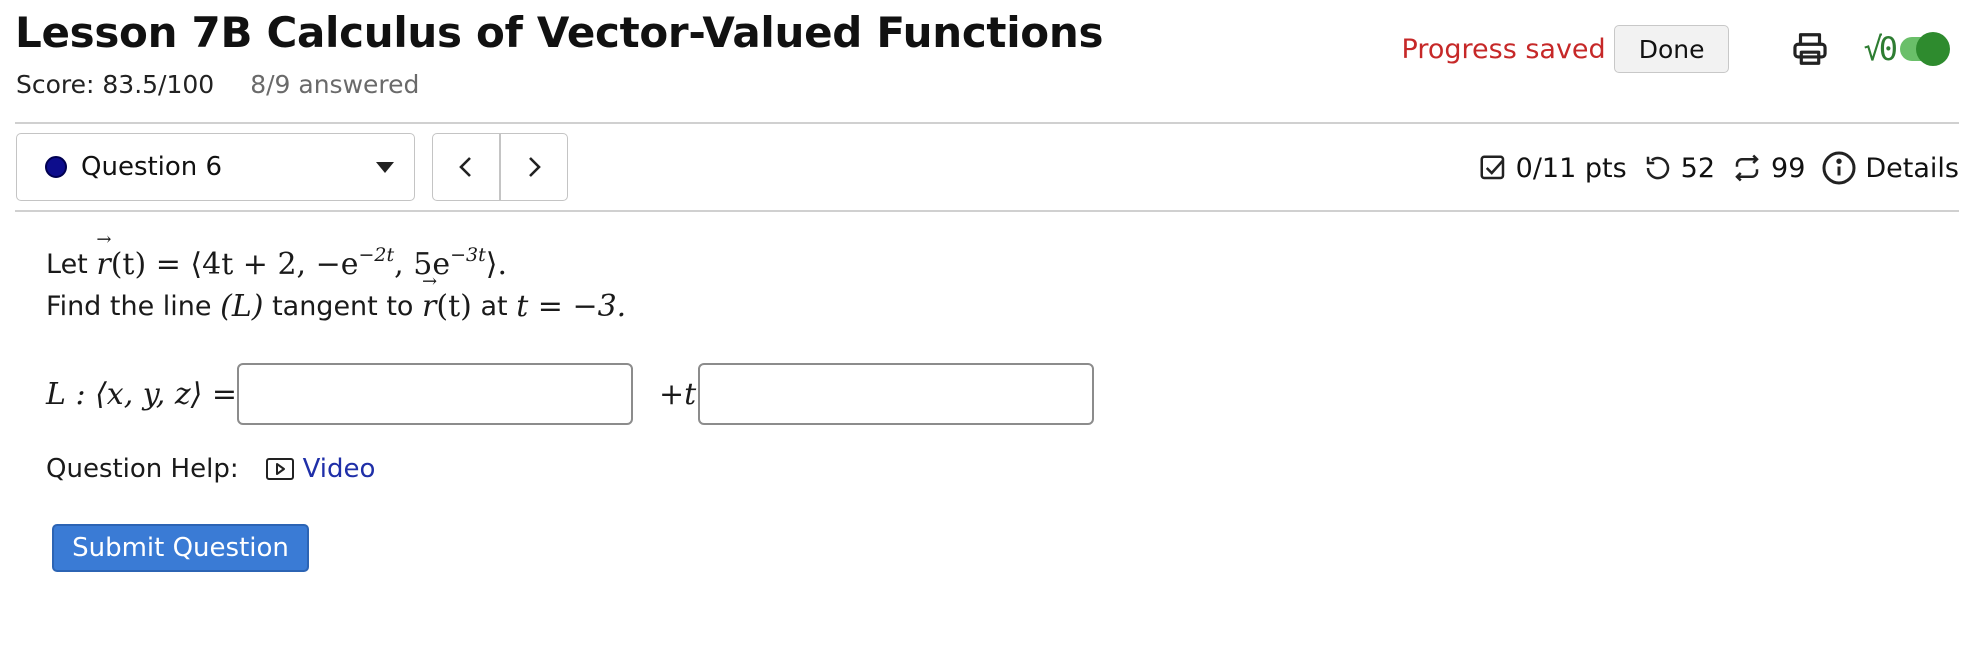 Image resolution: width=1974 pixels, height=650 pixels. Describe the element at coordinates (242, 306) in the screenshot. I see `line-name: (L)` at that location.